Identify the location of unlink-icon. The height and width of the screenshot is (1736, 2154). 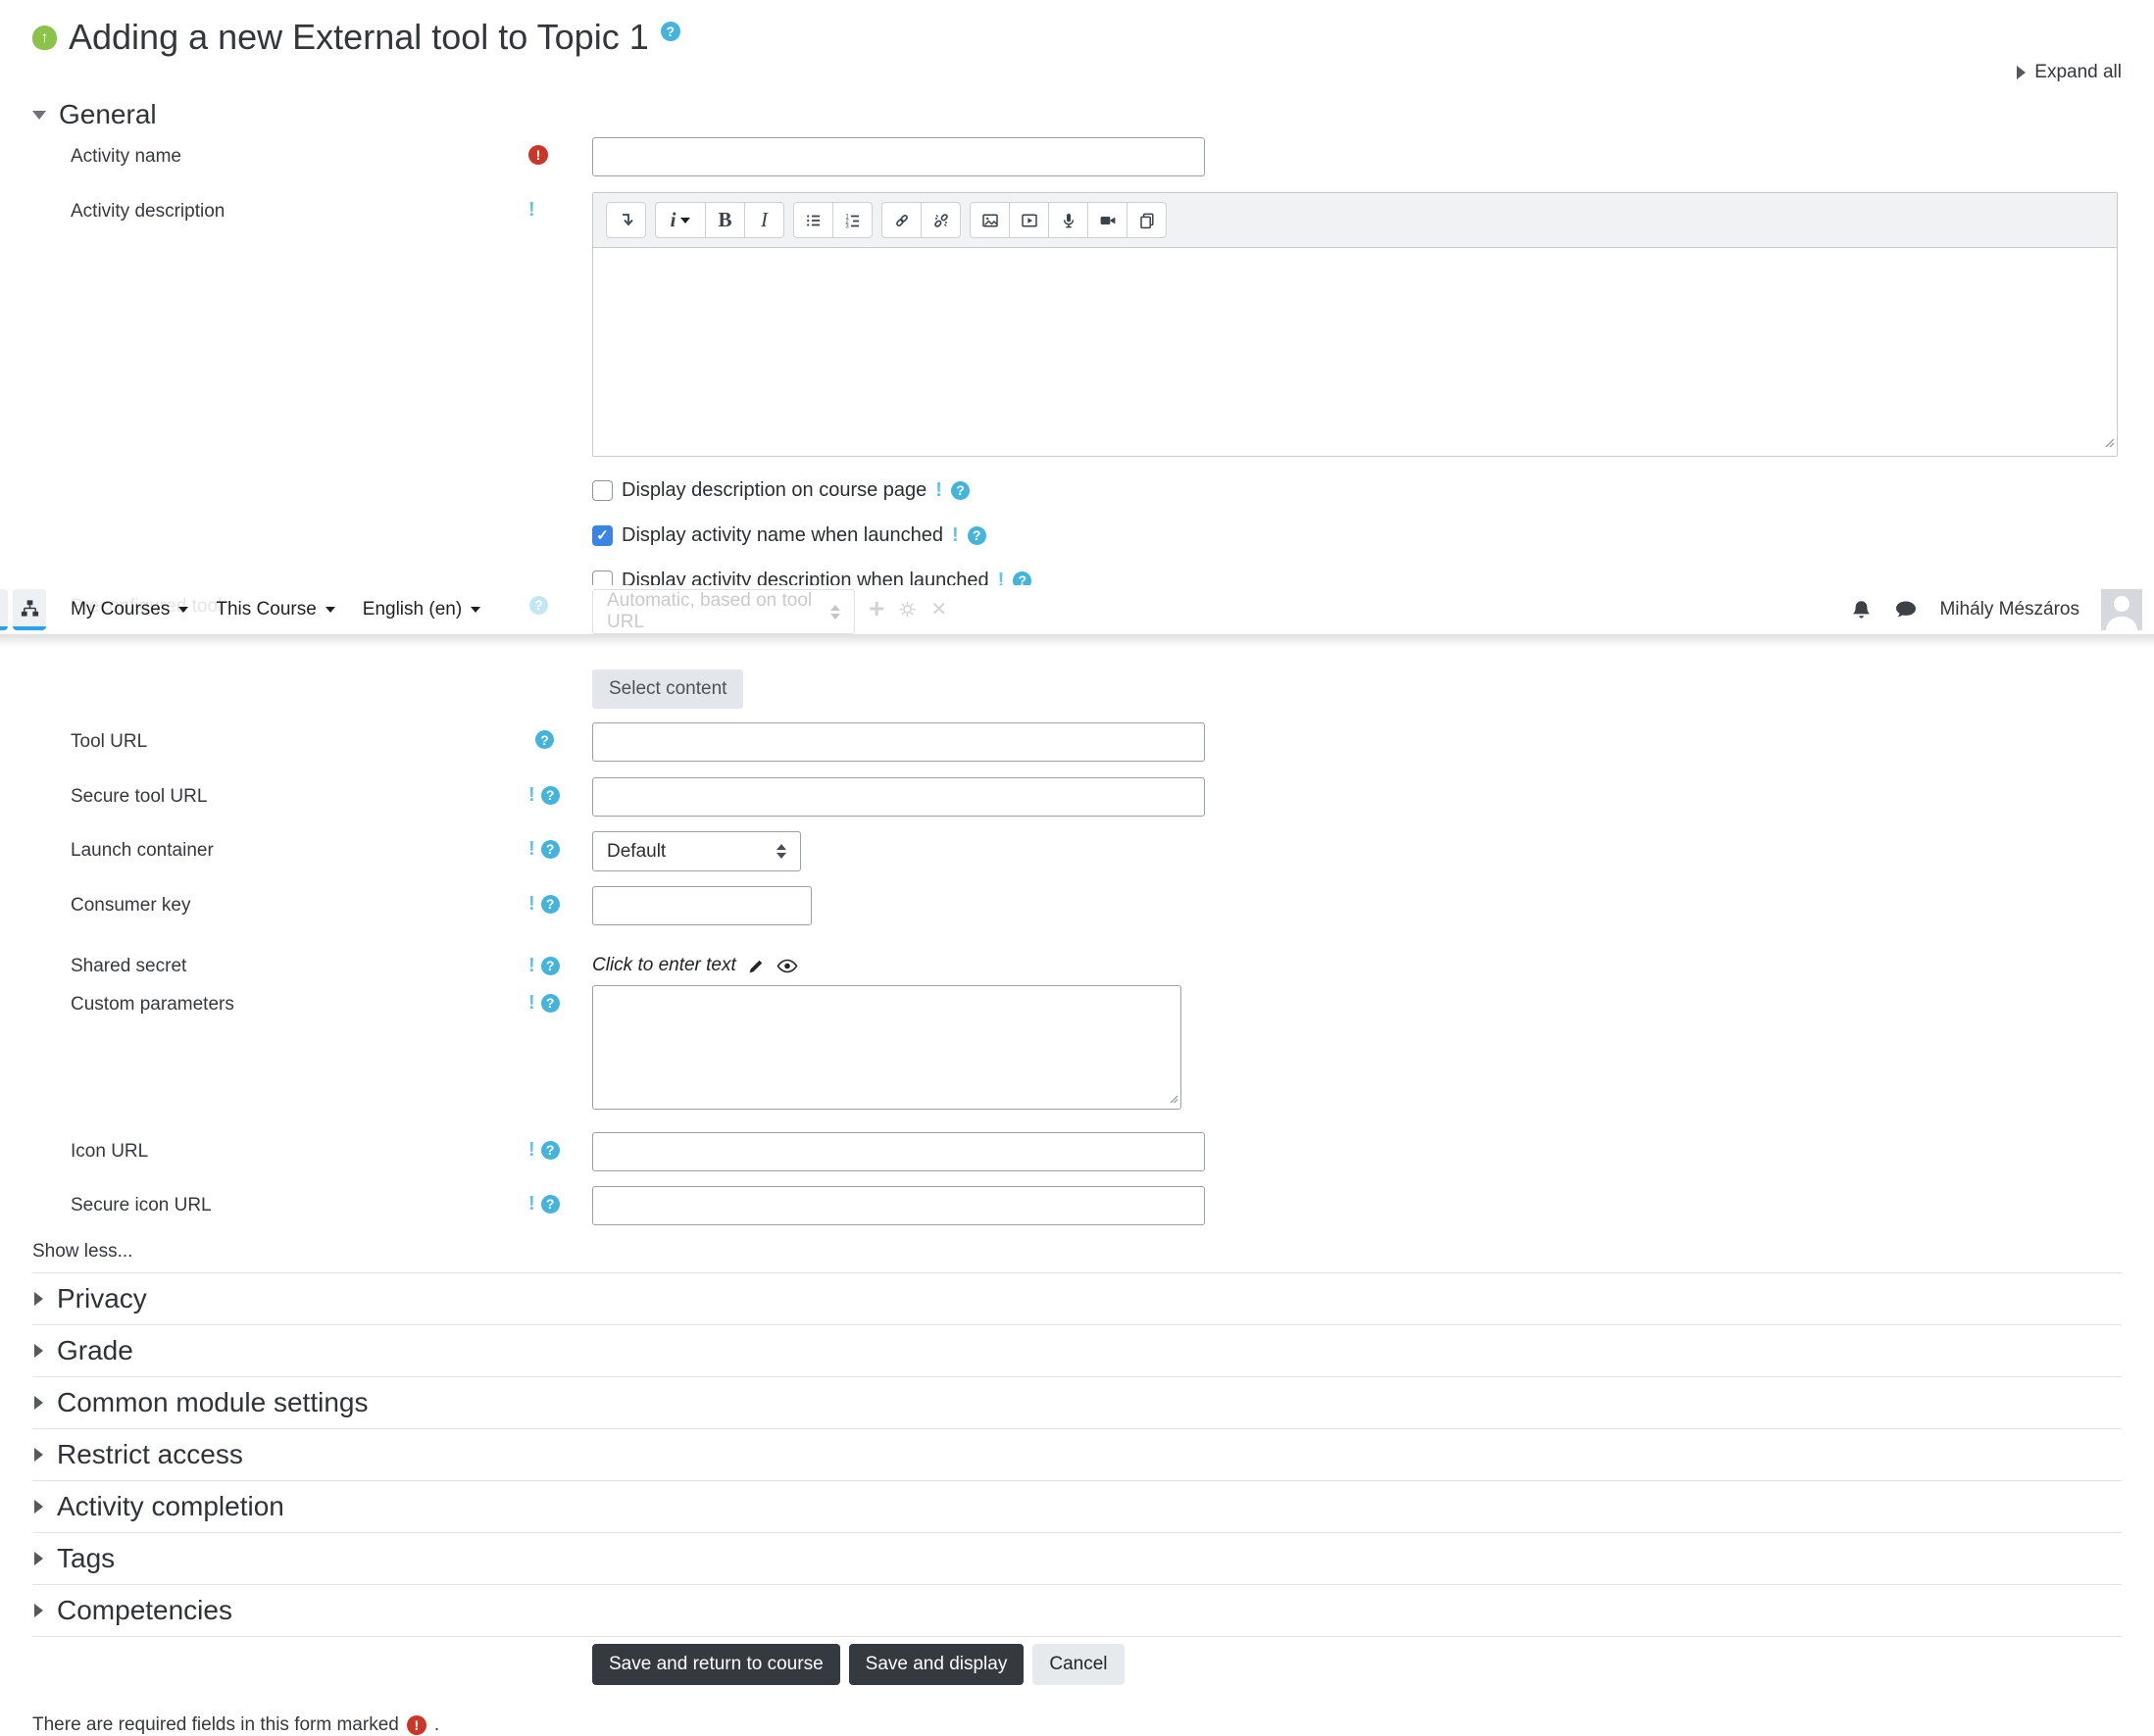
(941, 220).